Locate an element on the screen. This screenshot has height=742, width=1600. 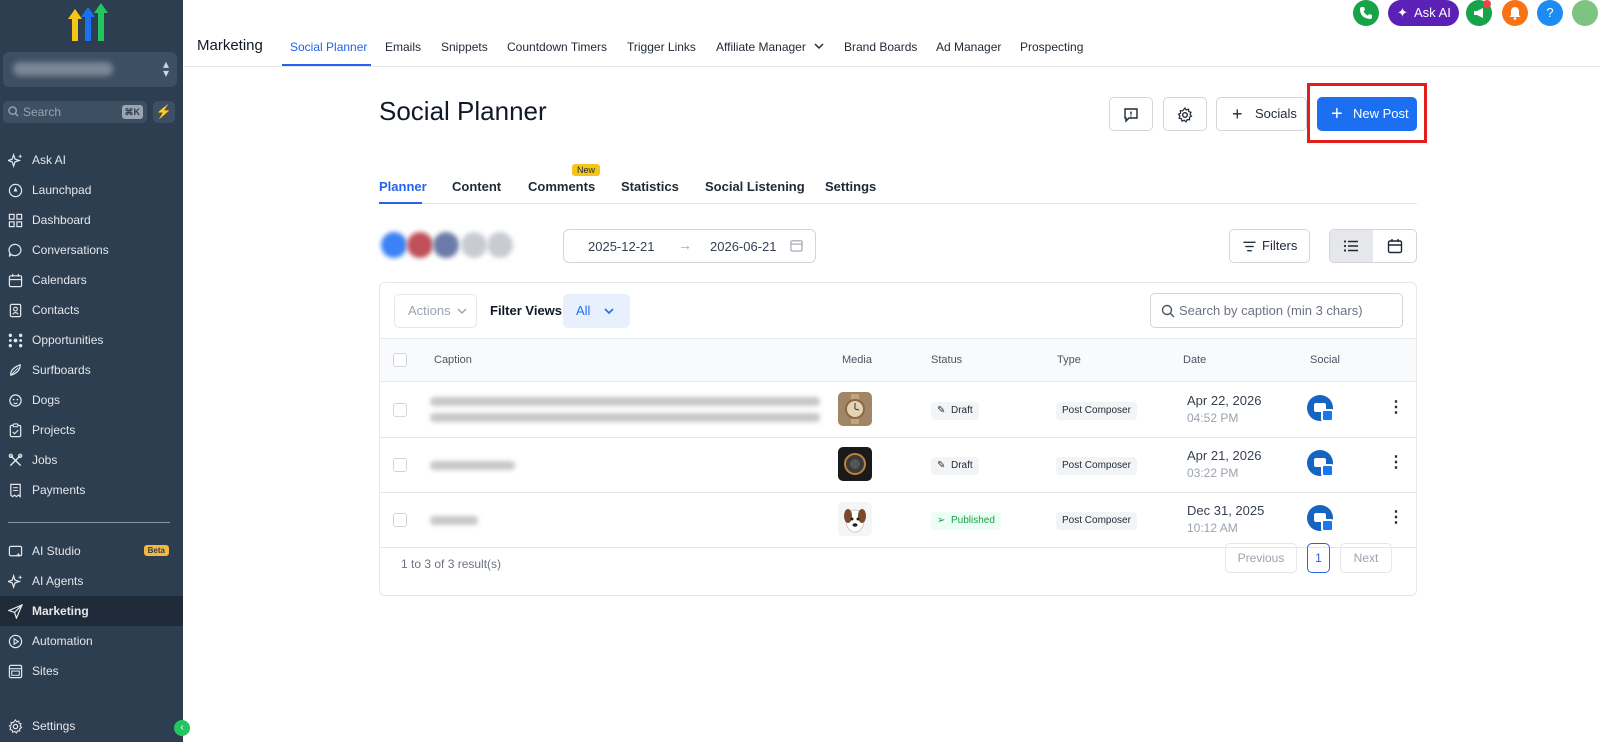
column-status: Status is located at coordinates (946, 360).